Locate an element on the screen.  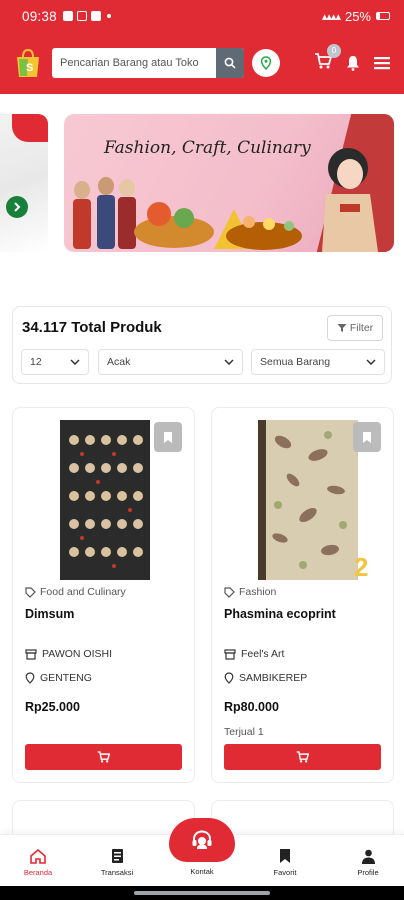
user-icon is located at coordinates (368, 856).